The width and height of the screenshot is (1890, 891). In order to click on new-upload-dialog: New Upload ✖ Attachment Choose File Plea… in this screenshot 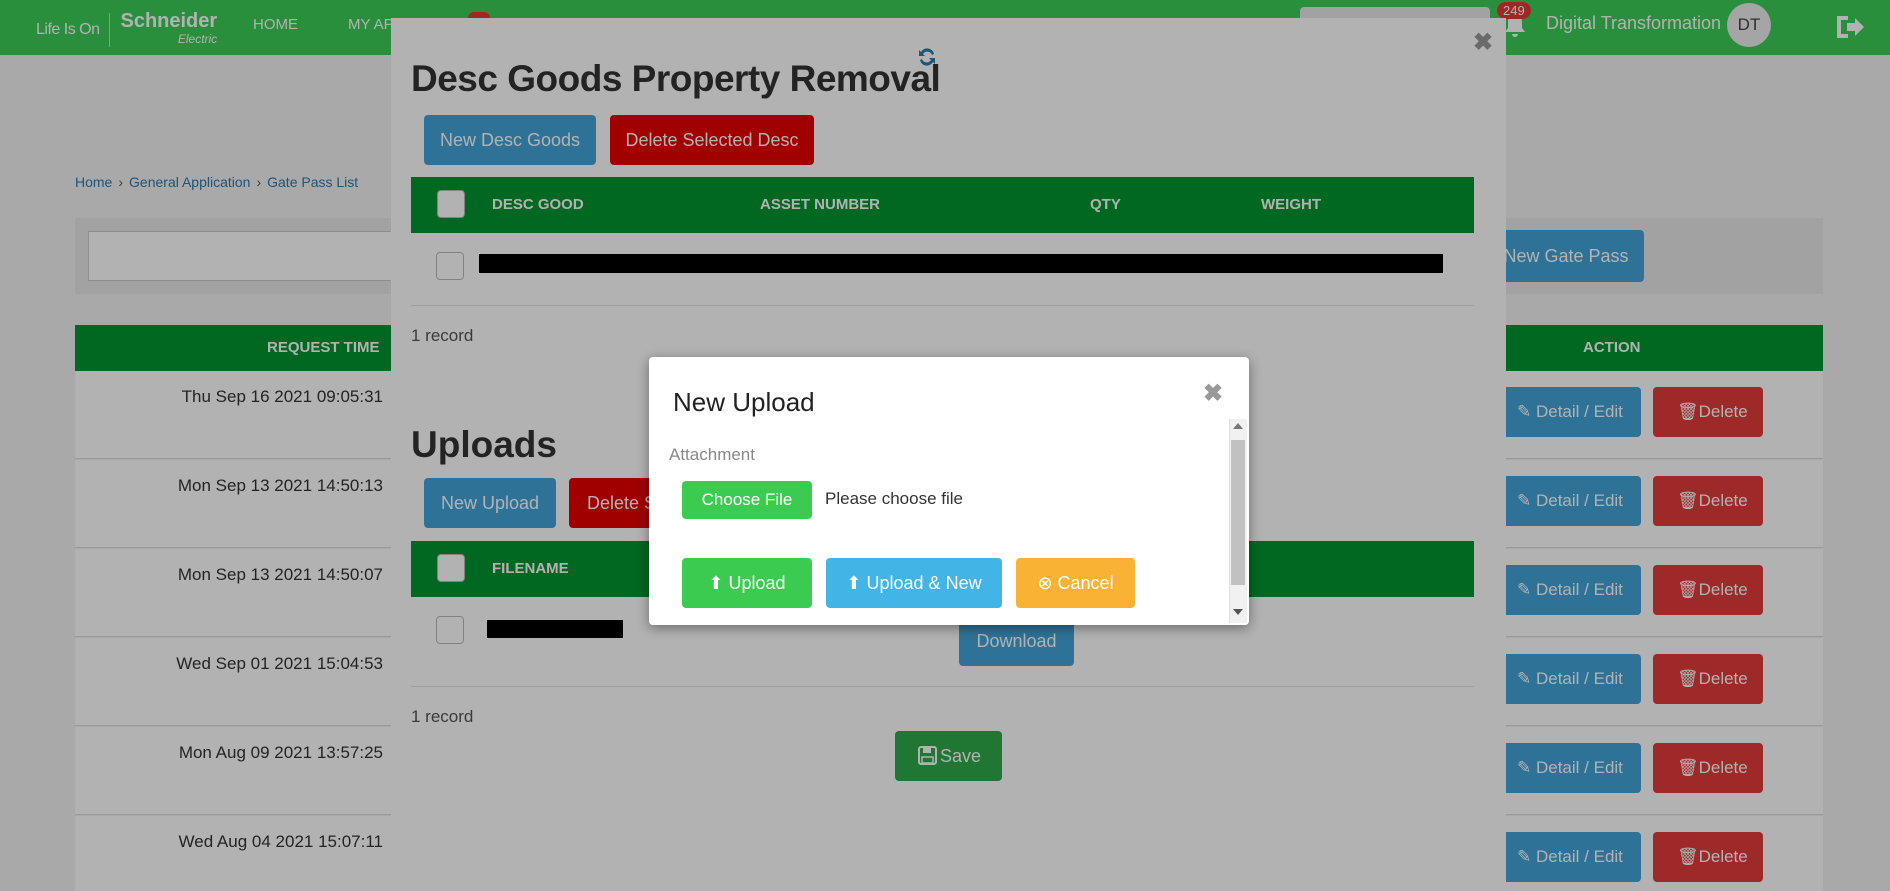, I will do `click(949, 491)`.